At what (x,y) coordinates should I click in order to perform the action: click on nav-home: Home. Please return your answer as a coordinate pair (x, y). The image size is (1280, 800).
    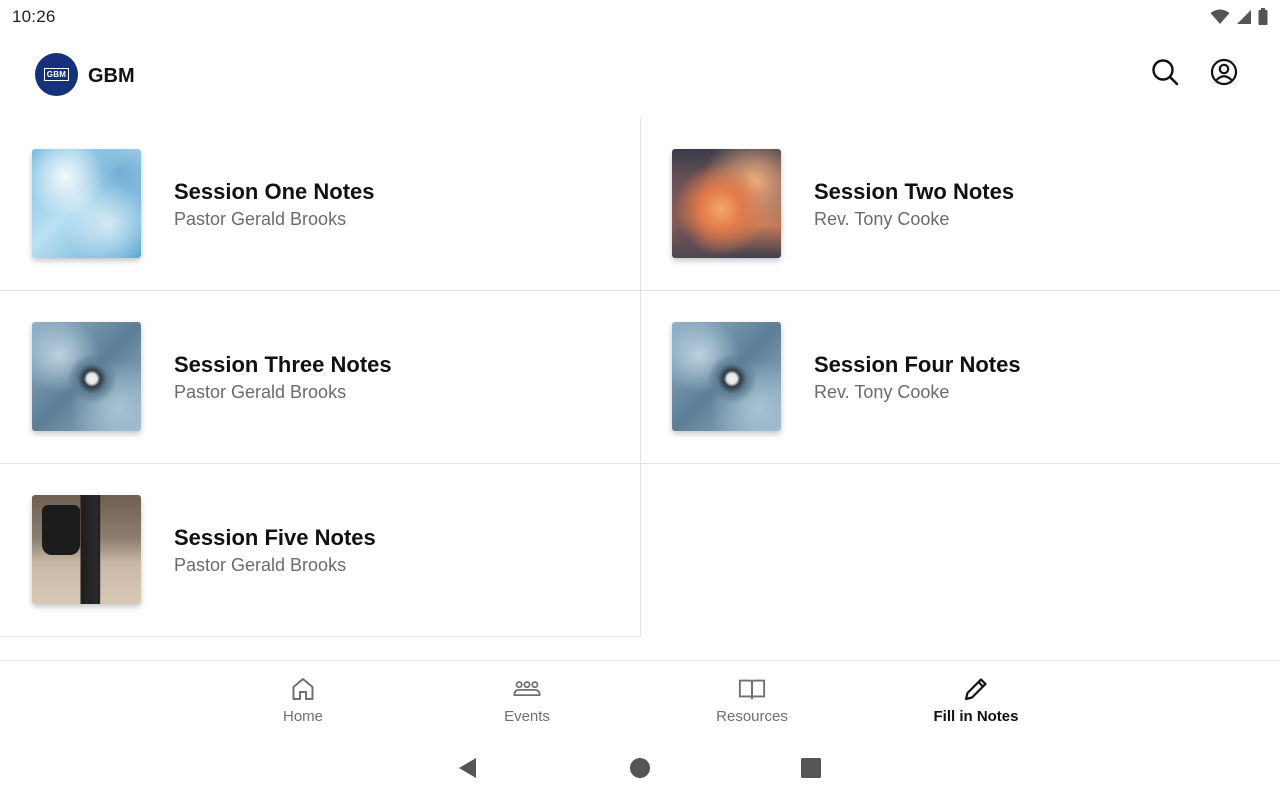
    Looking at the image, I should click on (303, 700).